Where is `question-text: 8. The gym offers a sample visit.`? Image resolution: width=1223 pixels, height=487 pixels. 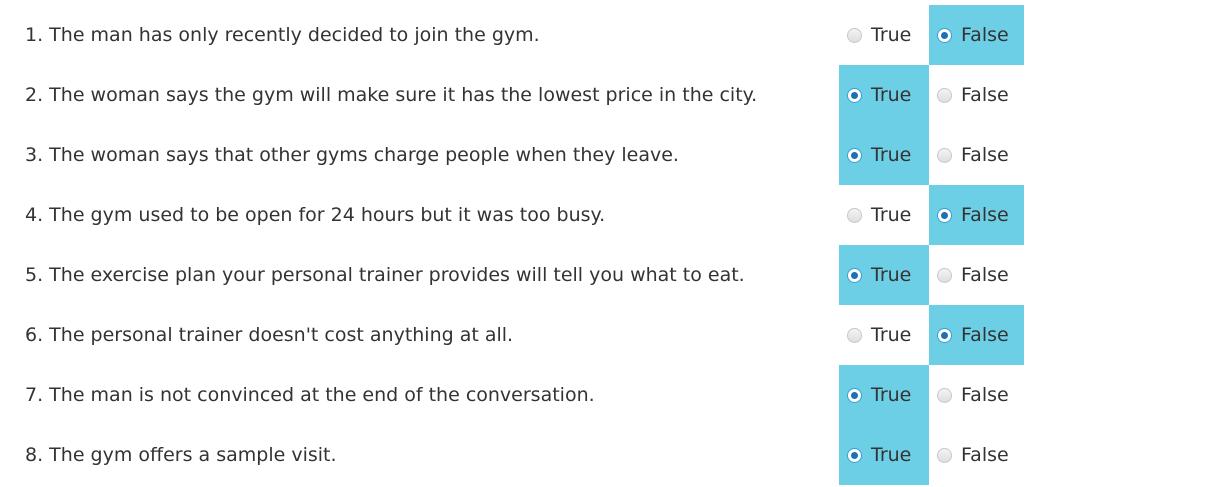
question-text: 8. The gym offers a sample visit. is located at coordinates (181, 455).